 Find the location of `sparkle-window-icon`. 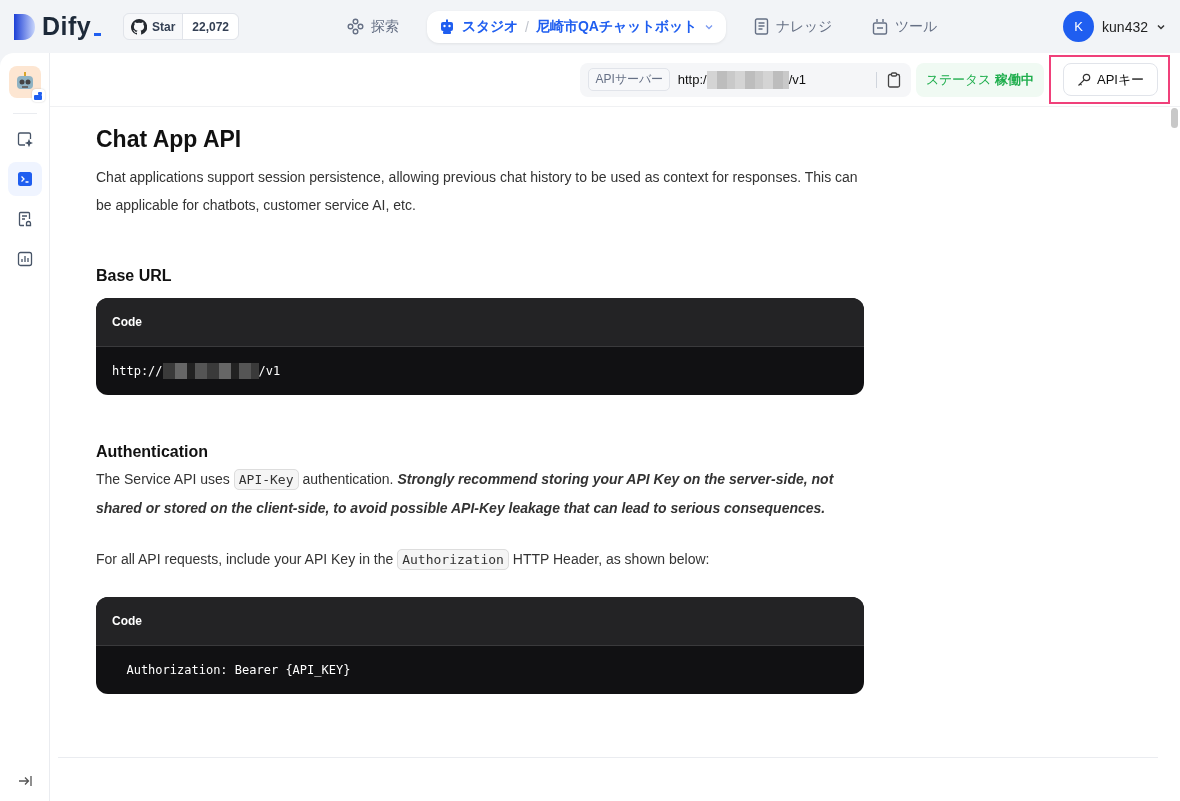

sparkle-window-icon is located at coordinates (24, 139).